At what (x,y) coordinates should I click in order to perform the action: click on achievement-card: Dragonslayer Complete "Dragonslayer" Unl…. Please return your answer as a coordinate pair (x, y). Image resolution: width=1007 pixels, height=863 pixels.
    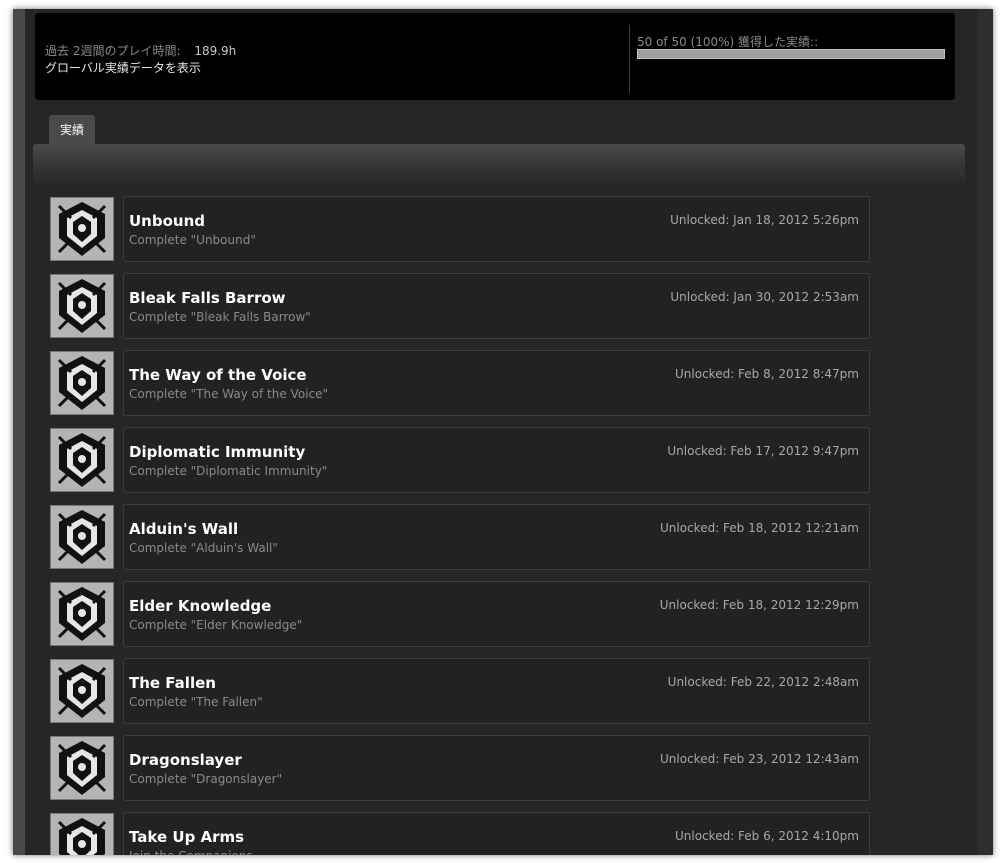
    Looking at the image, I should click on (496, 768).